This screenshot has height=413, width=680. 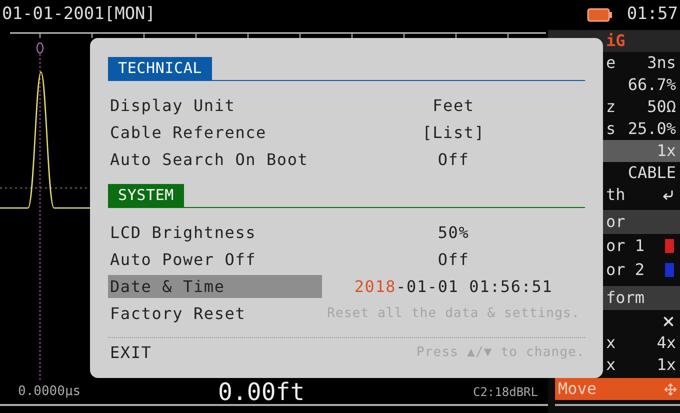 What do you see at coordinates (79, 14) in the screenshot?
I see `date-label: 01-01-2001[MON]` at bounding box center [79, 14].